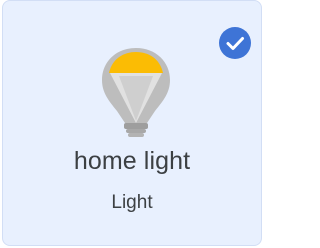 The width and height of the screenshot is (320, 248). I want to click on device-name: home light, so click(132, 161).